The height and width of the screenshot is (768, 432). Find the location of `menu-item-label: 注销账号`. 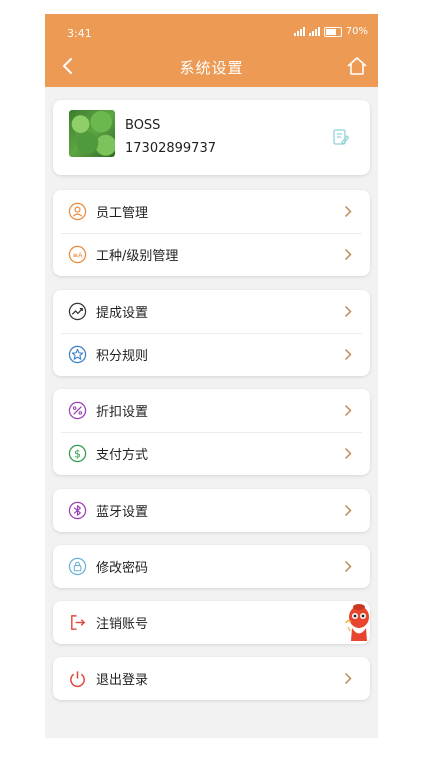

menu-item-label: 注销账号 is located at coordinates (122, 624).